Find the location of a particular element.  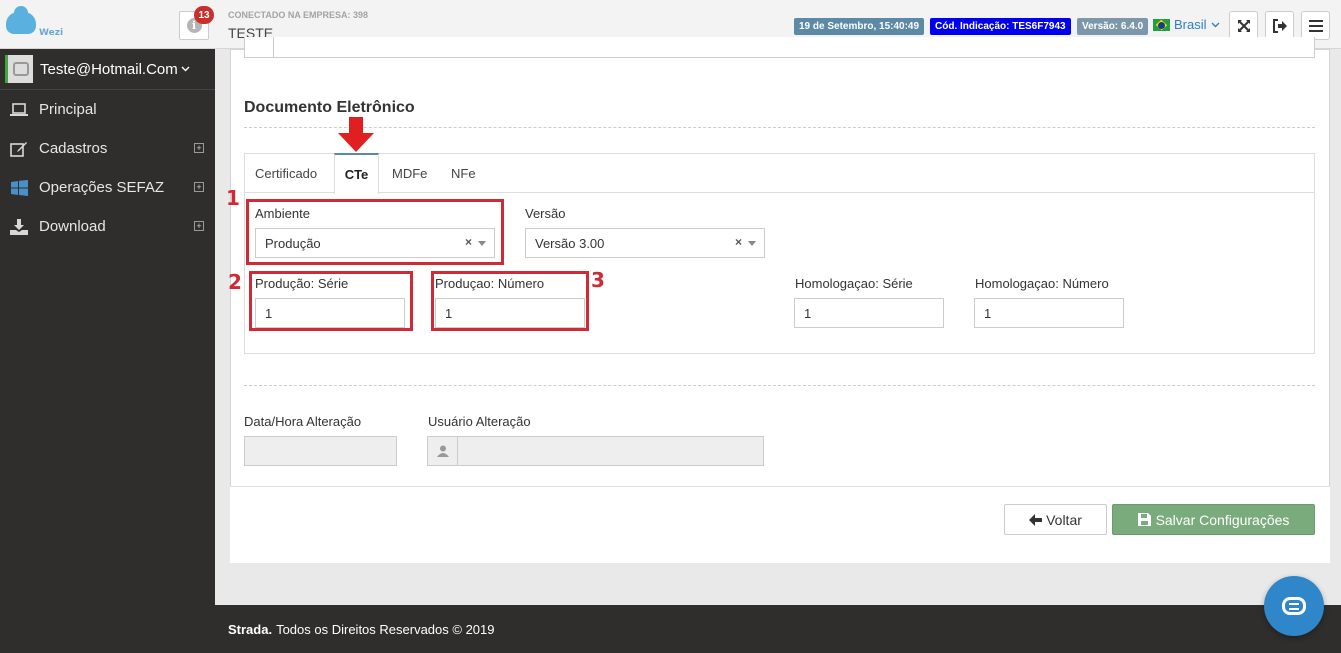

sidebar-item-principal: Principal is located at coordinates (107, 109).